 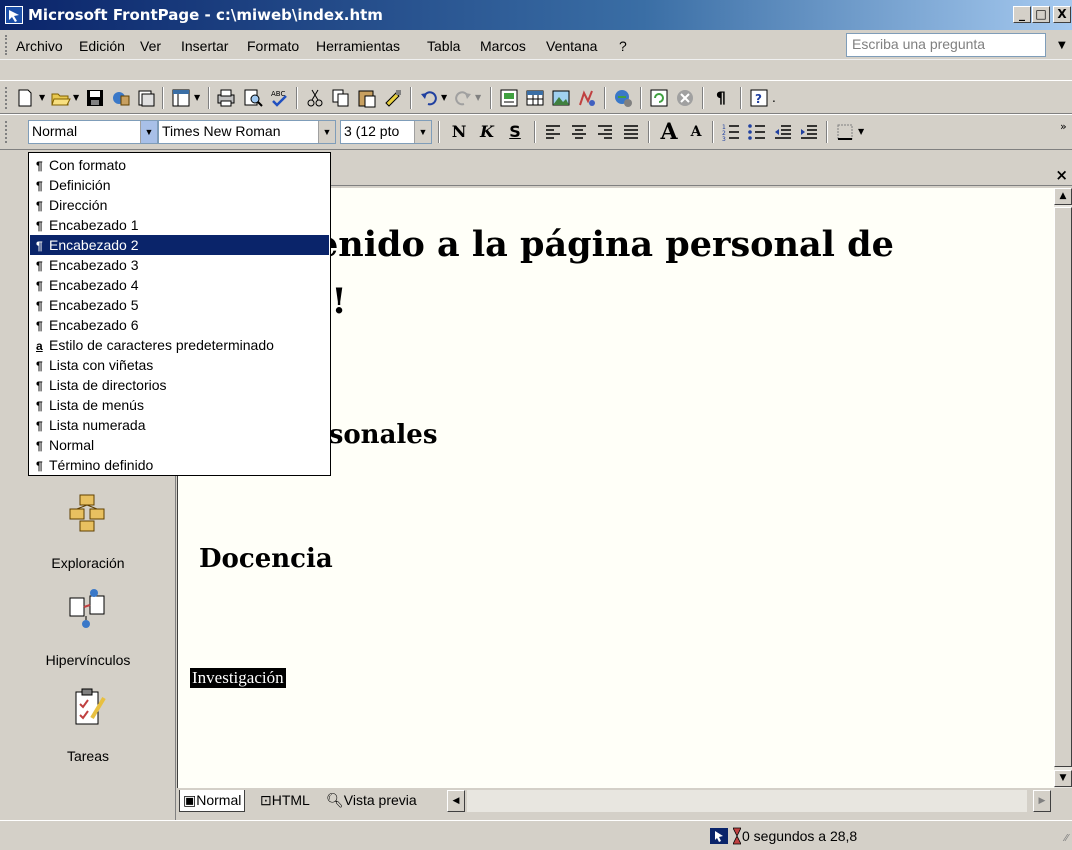 I want to click on ask-dropdown-arrow-icon: ▼, so click(x=1062, y=45).